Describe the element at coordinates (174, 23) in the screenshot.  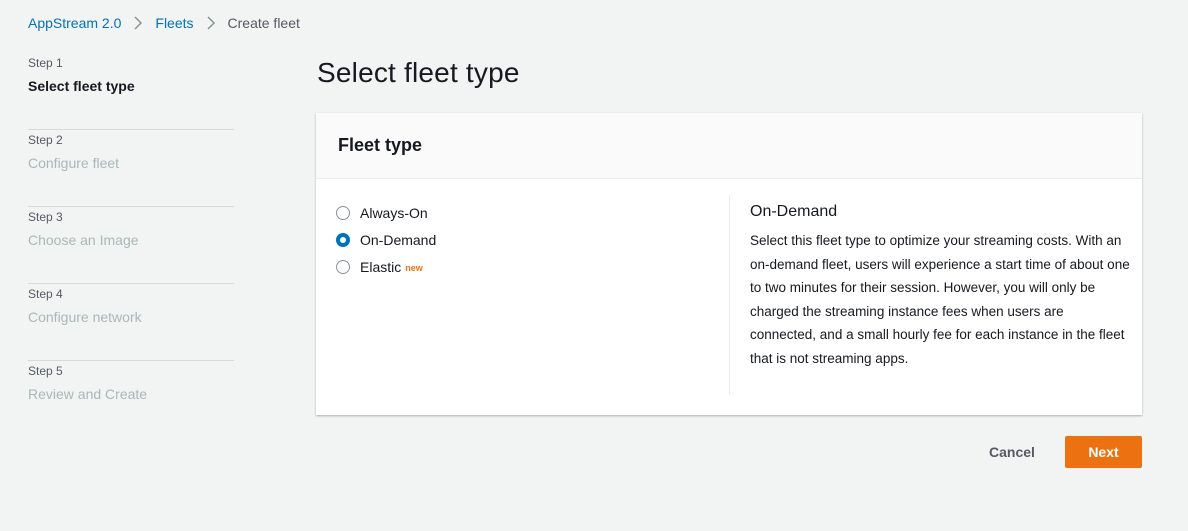
I see `breadcrumb-fleets: Fleets` at that location.